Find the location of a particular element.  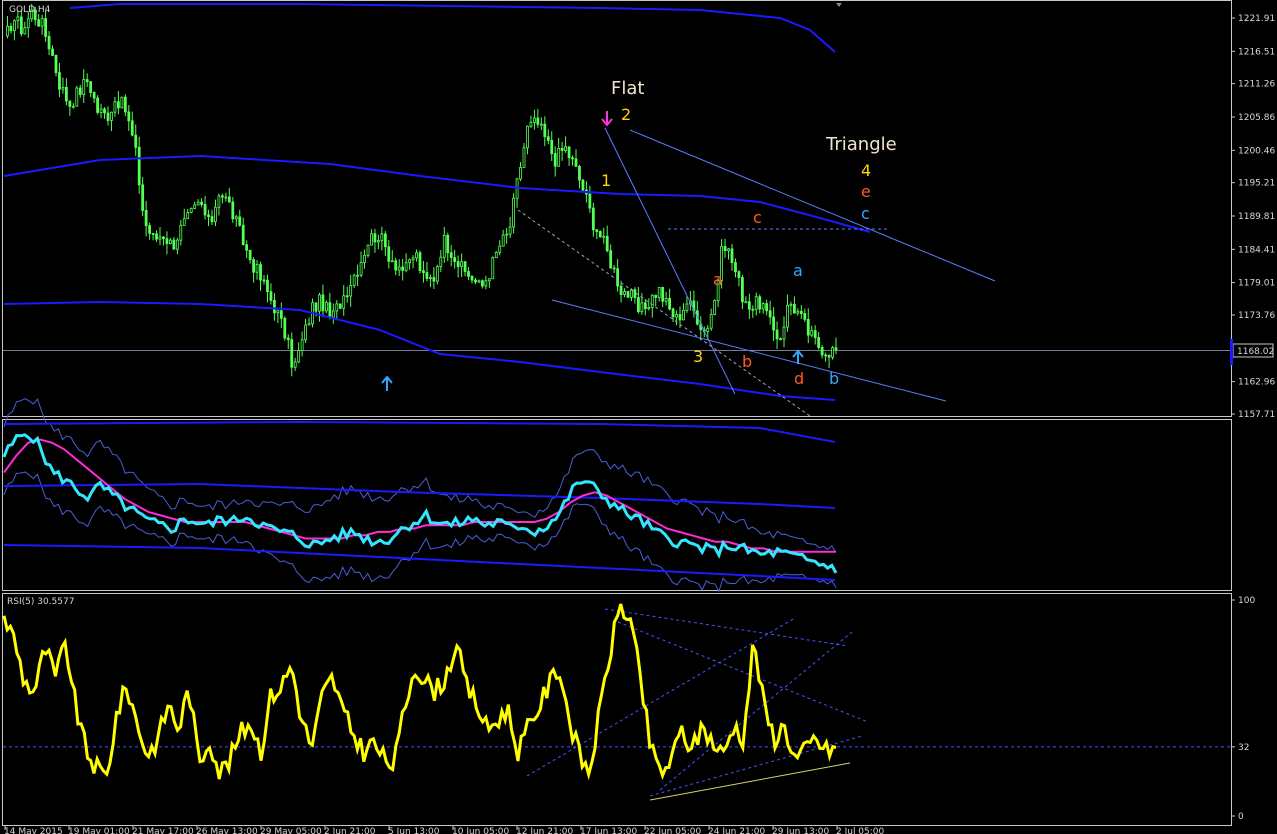

price-tick-label: 1157.71 is located at coordinates (1256, 415).